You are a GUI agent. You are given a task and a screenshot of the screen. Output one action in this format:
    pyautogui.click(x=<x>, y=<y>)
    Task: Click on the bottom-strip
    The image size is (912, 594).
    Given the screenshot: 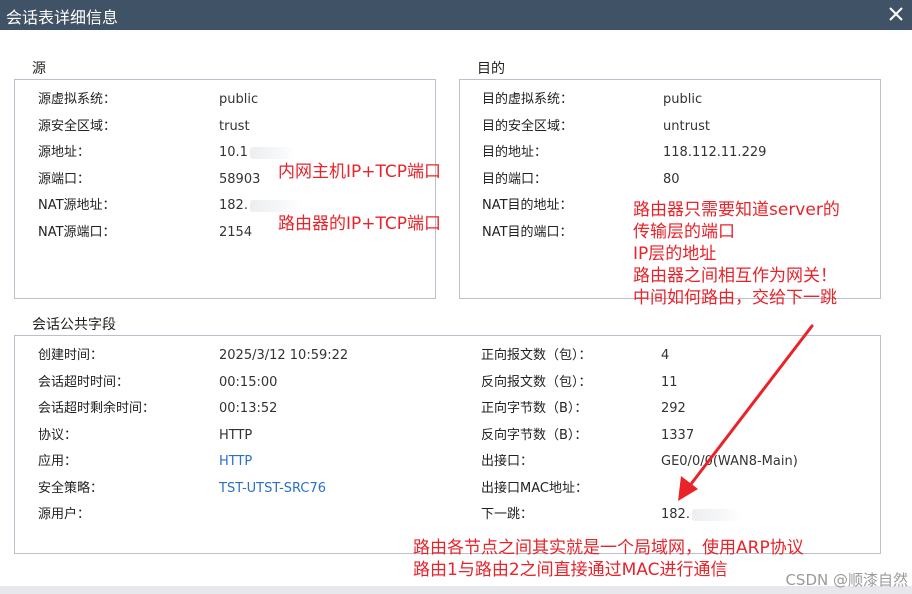 What is the action you would take?
    pyautogui.click(x=456, y=590)
    